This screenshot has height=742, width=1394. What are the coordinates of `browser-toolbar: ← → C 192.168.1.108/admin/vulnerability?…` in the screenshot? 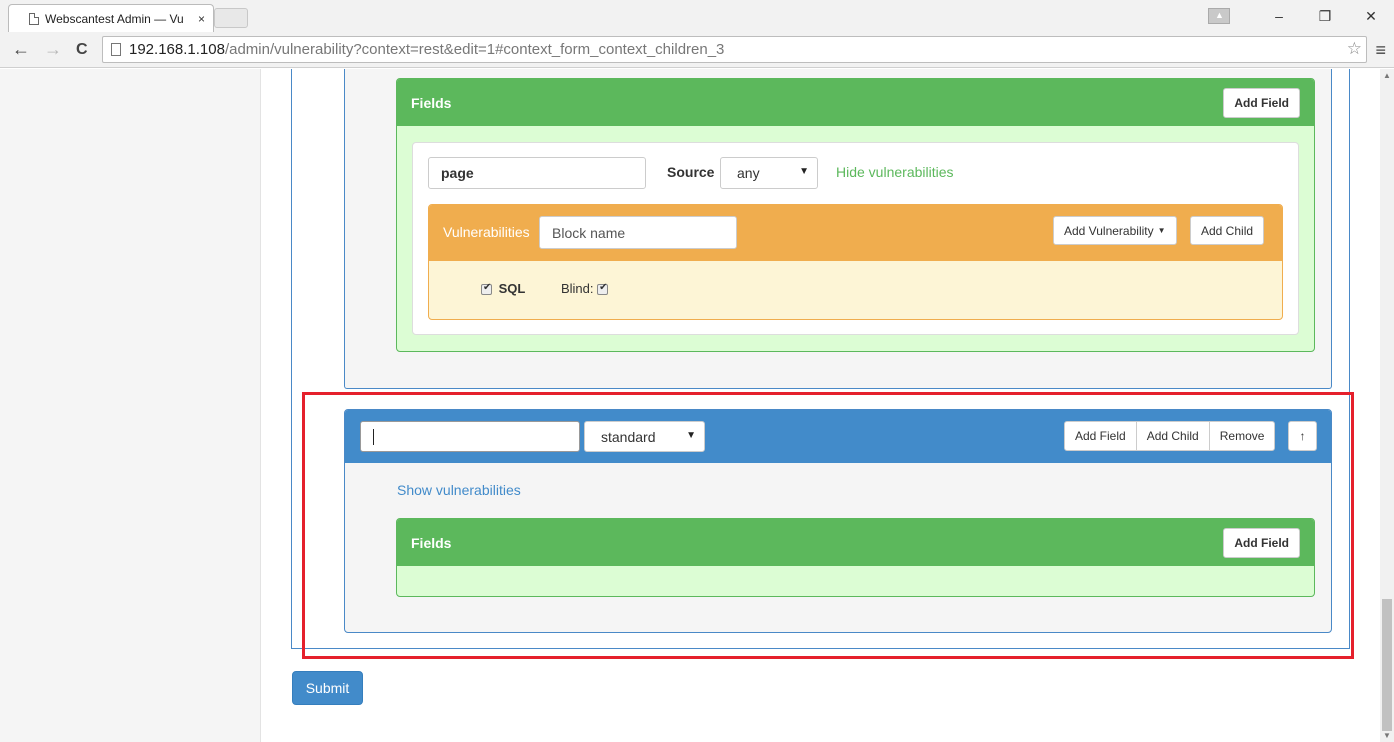 It's located at (697, 50).